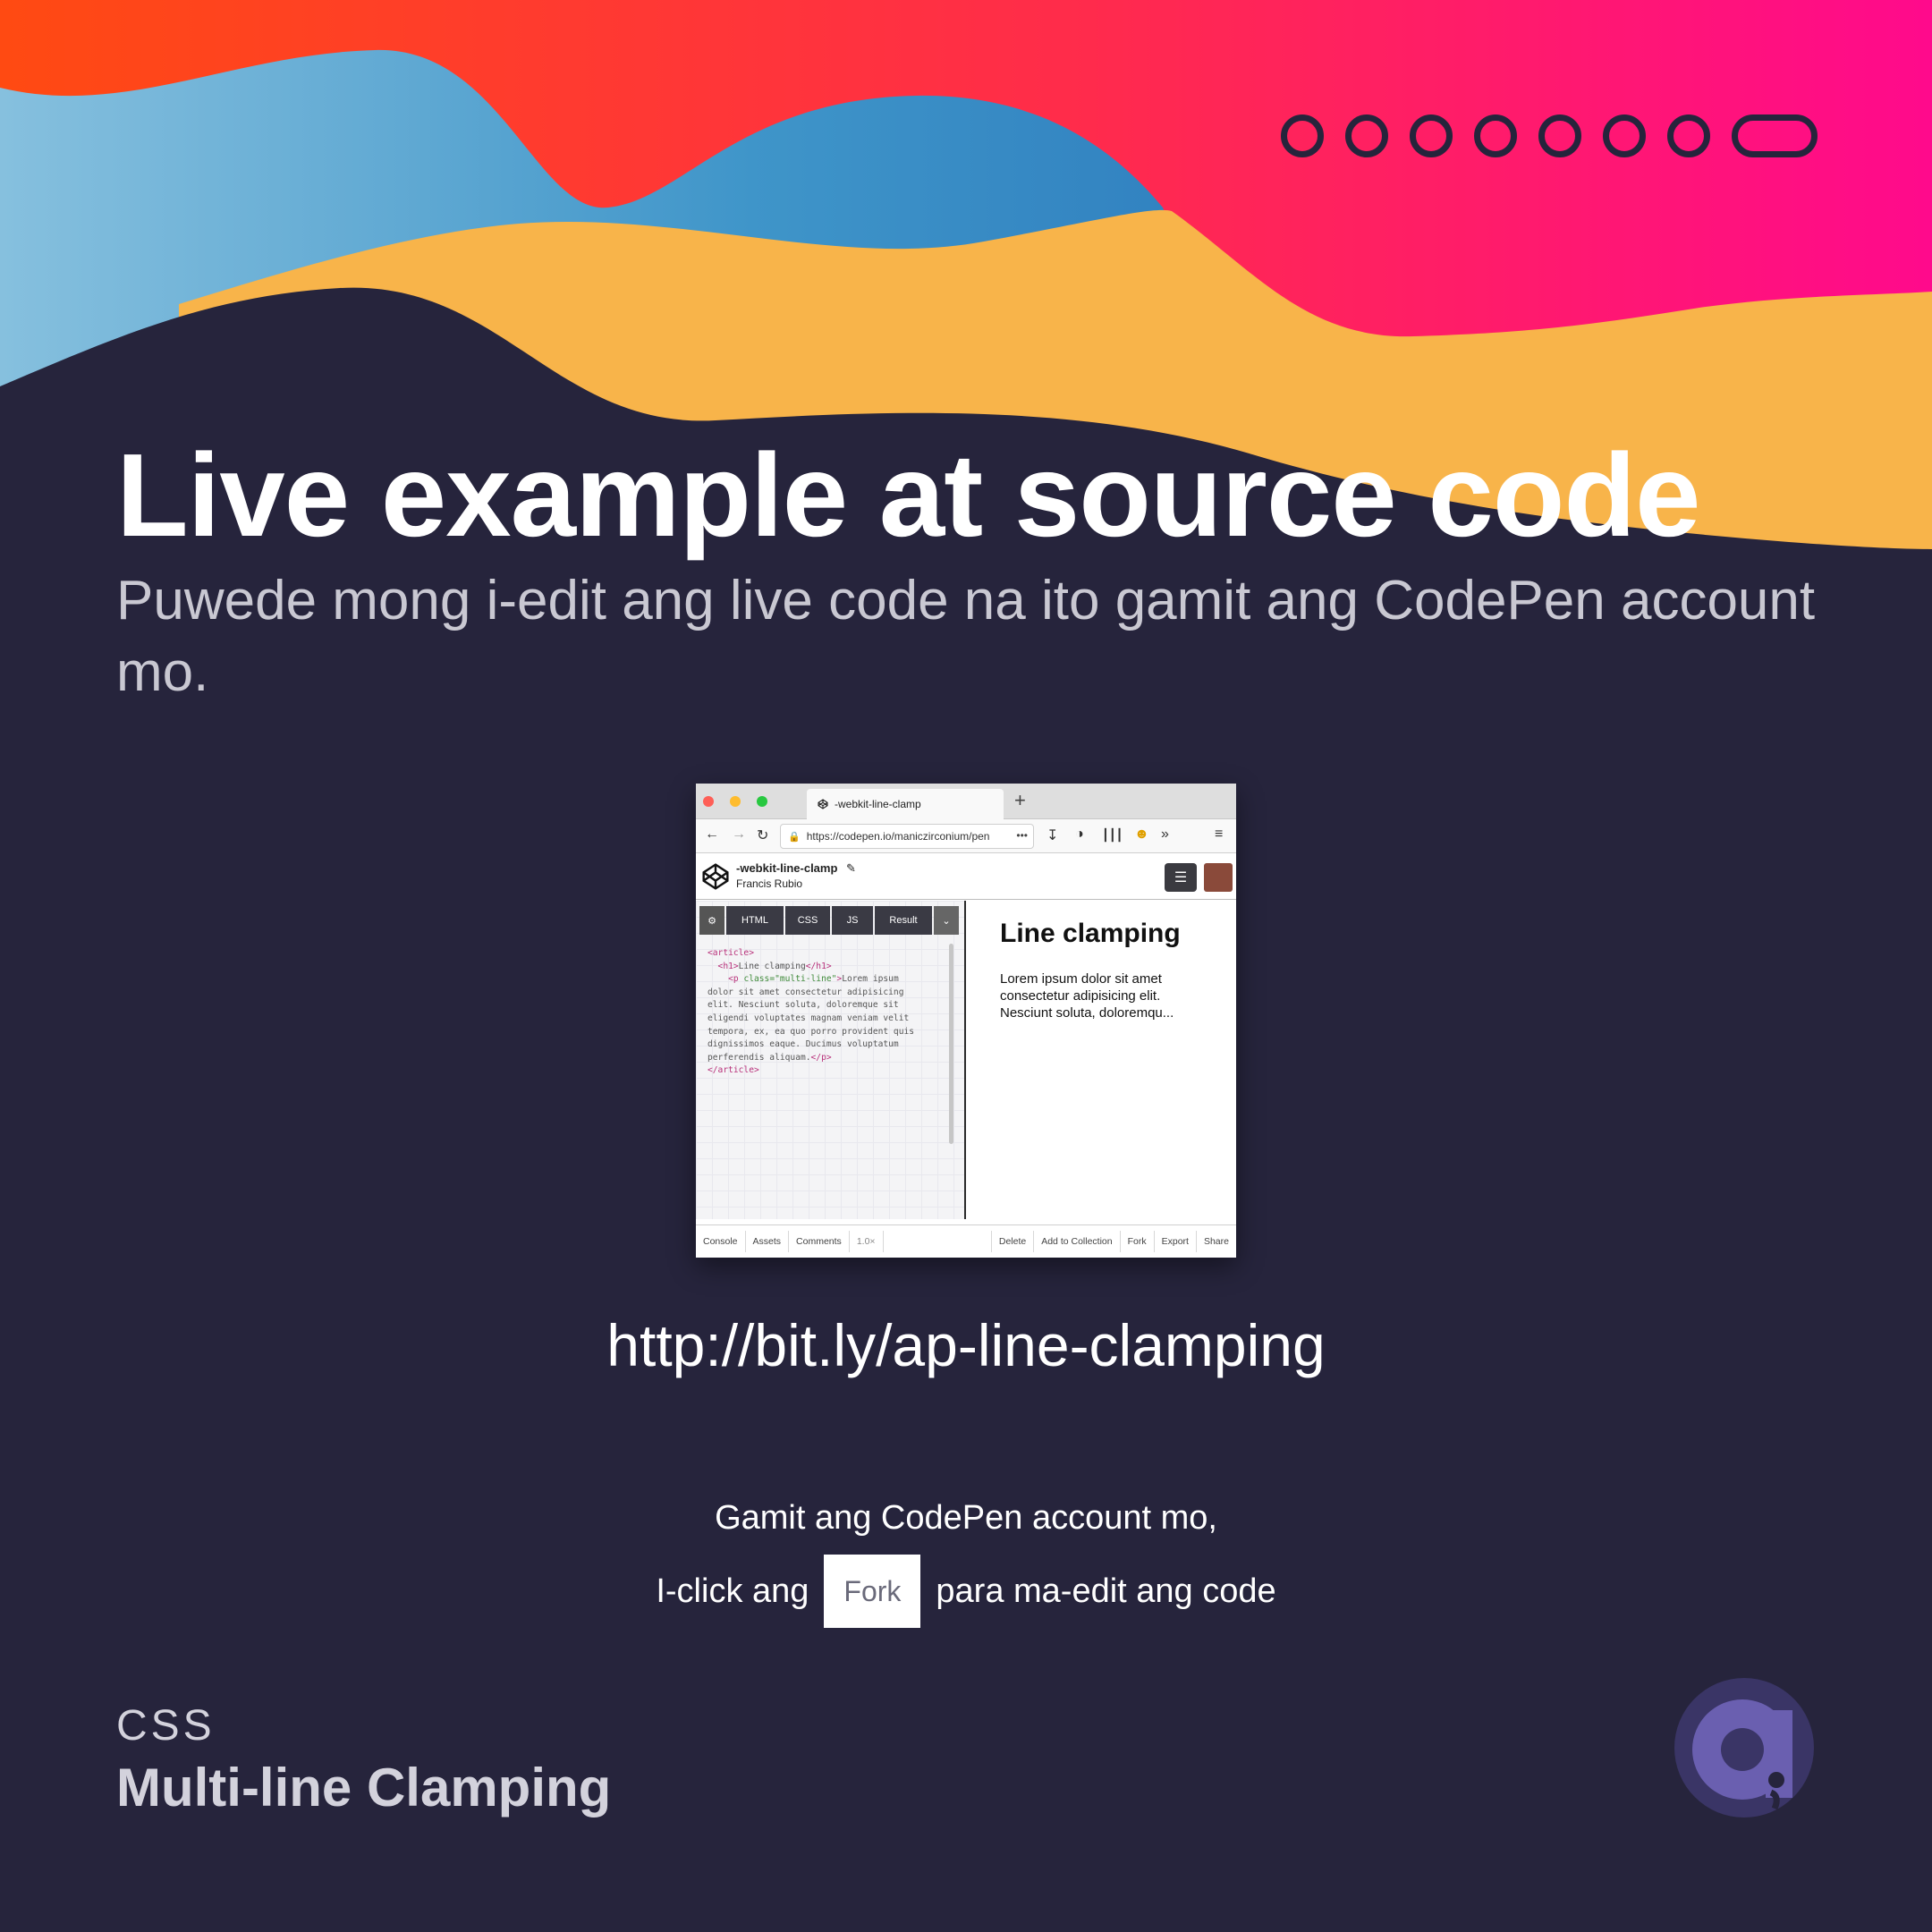 The height and width of the screenshot is (1932, 1932). What do you see at coordinates (1744, 1748) in the screenshot?
I see `brand-logo-icon` at bounding box center [1744, 1748].